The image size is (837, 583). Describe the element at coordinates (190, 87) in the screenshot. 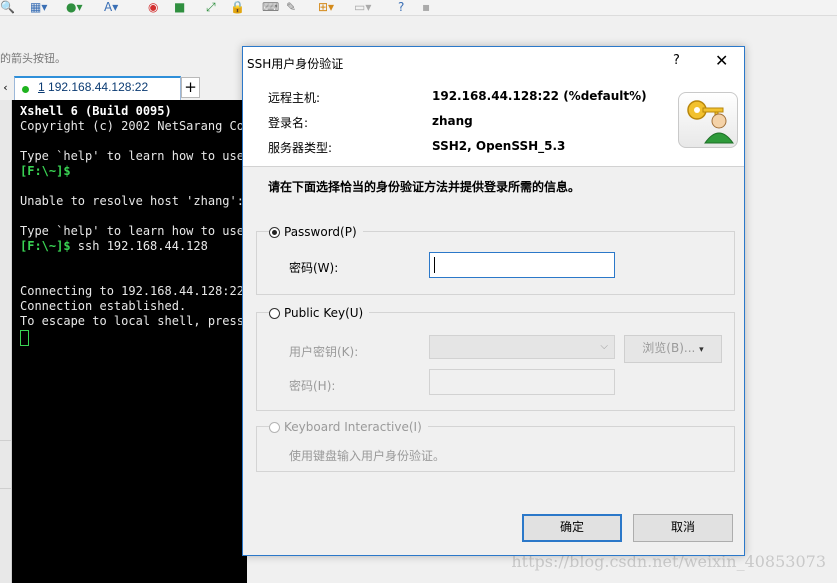

I see `add-tab-button: +` at that location.